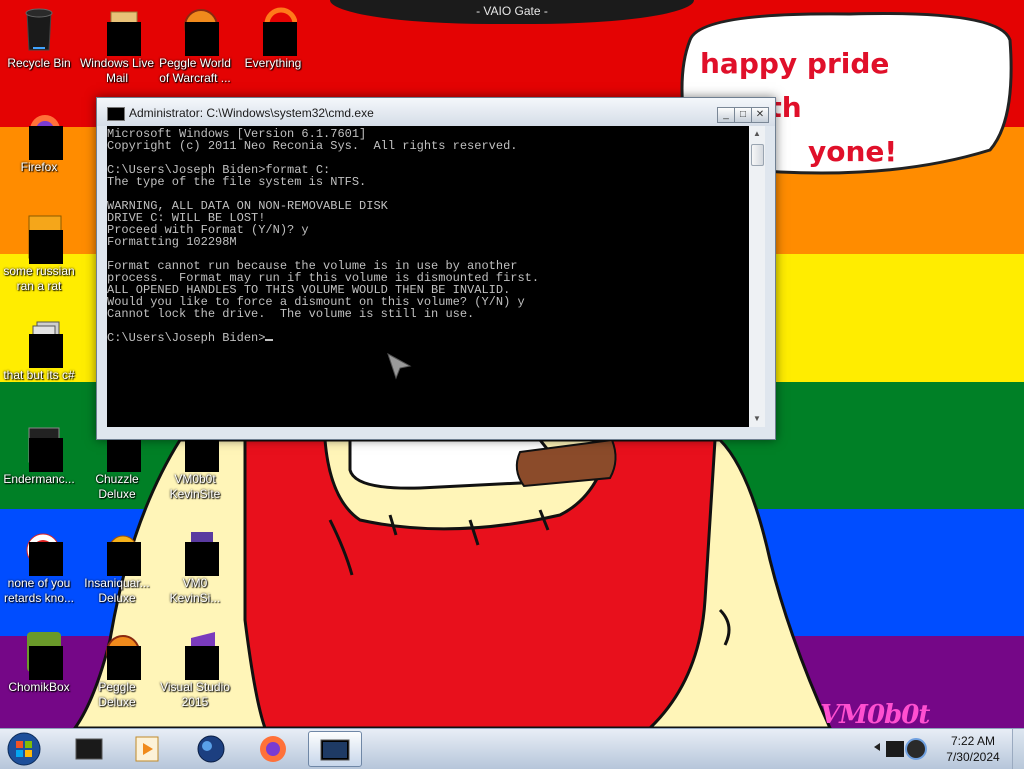  I want to click on windows-orb-icon, so click(24, 749).